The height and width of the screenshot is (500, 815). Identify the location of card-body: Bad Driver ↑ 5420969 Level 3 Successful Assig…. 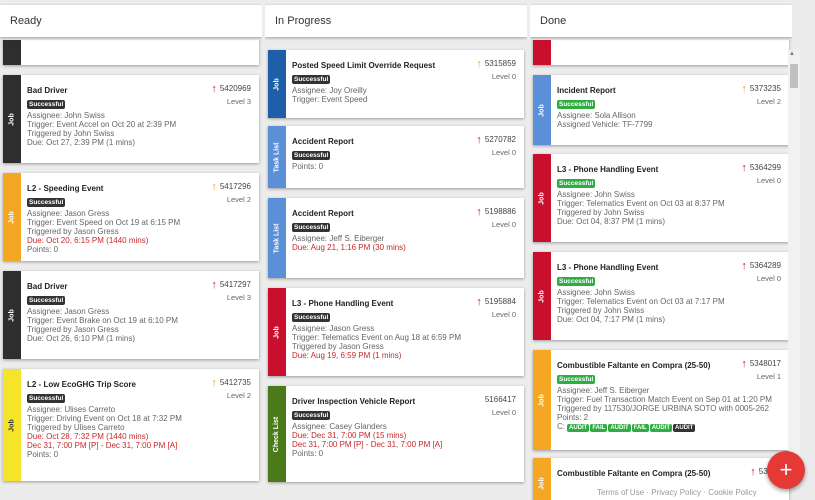
(139, 119).